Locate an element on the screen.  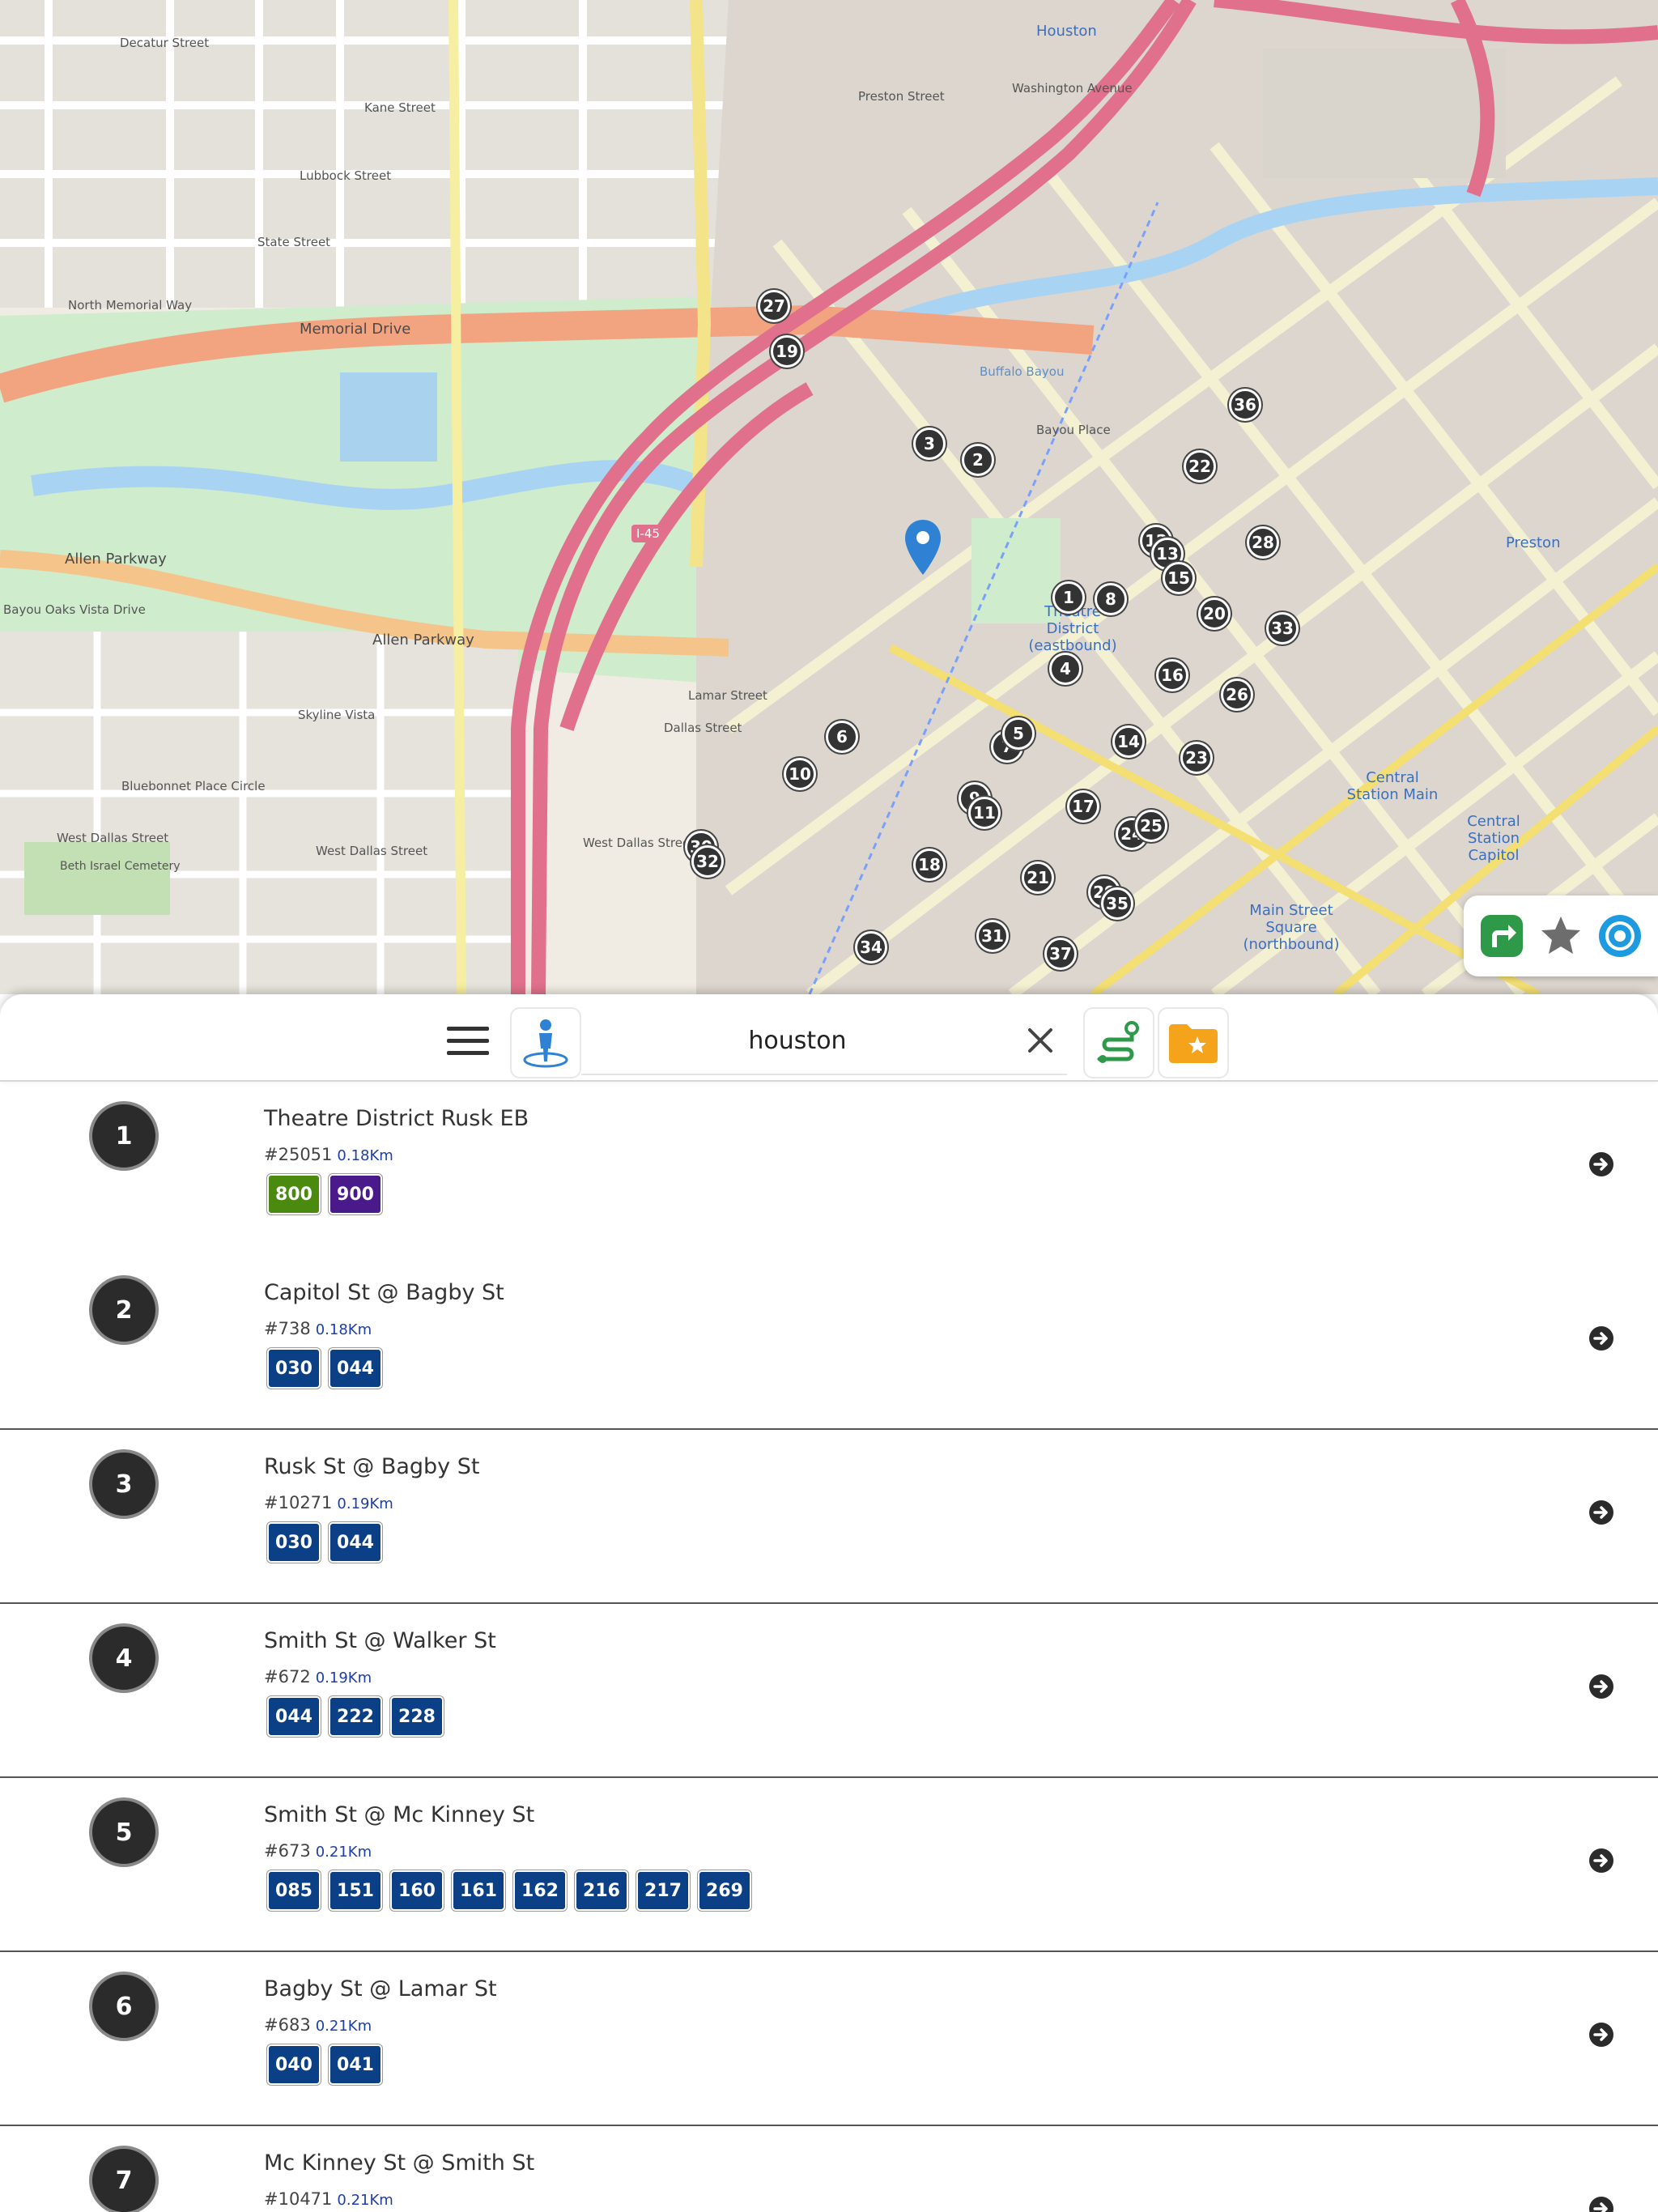
star-folder-icon is located at coordinates (1193, 1044).